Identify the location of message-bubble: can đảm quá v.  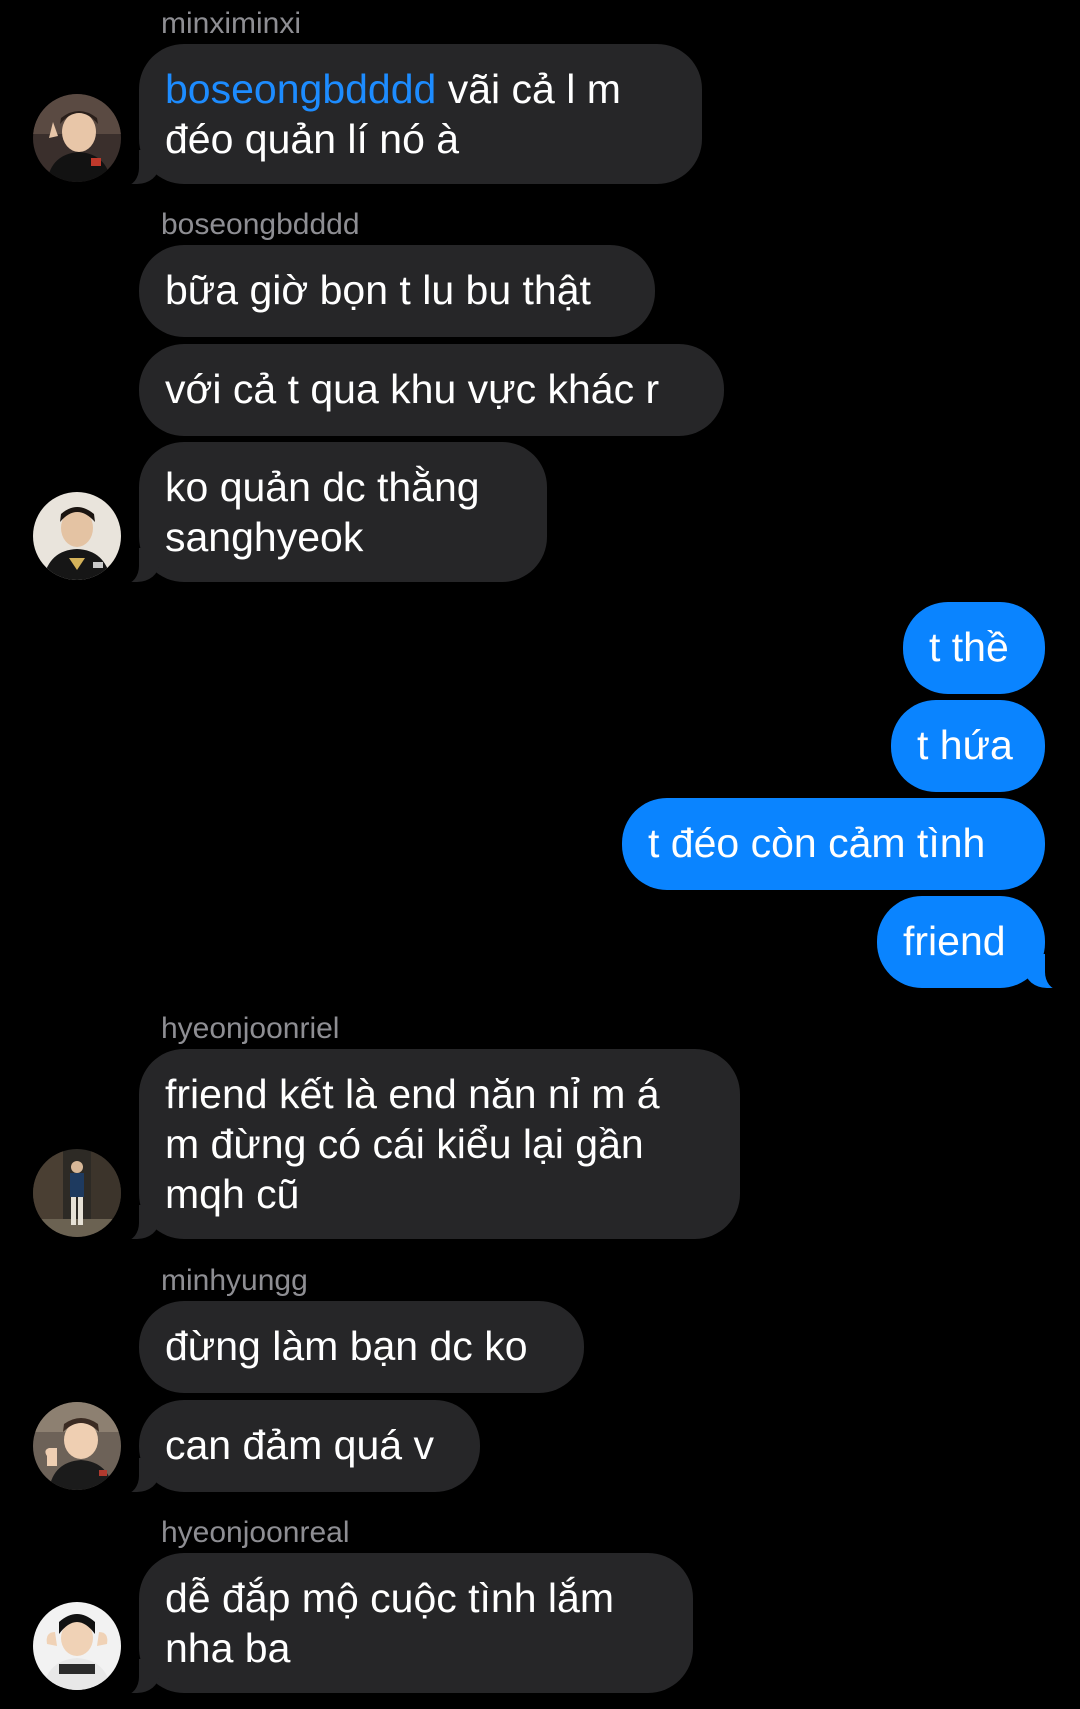
(298, 1447).